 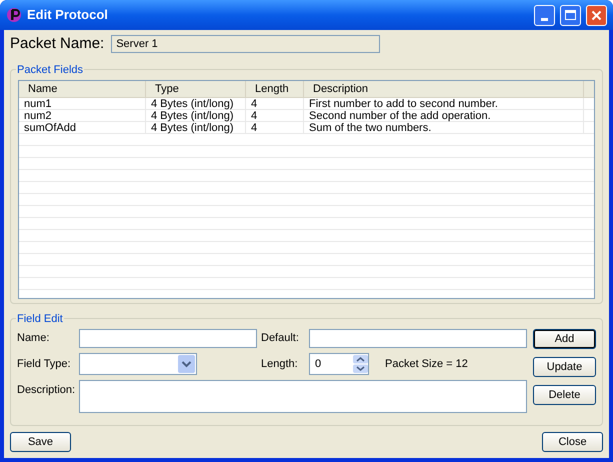 What do you see at coordinates (168, 338) in the screenshot?
I see `name-field` at bounding box center [168, 338].